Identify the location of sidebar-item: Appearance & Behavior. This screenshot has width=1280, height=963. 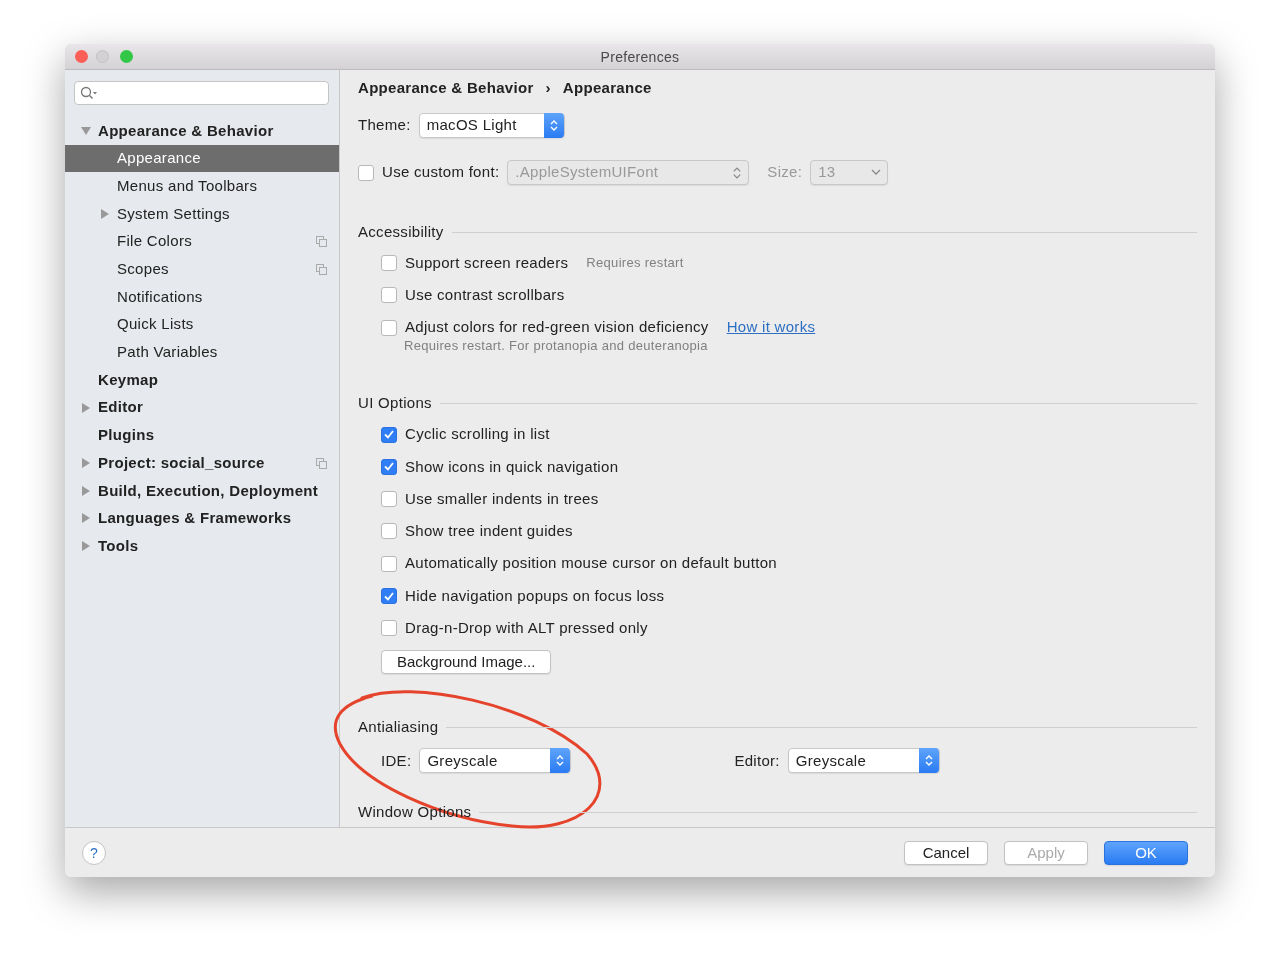
(202, 131).